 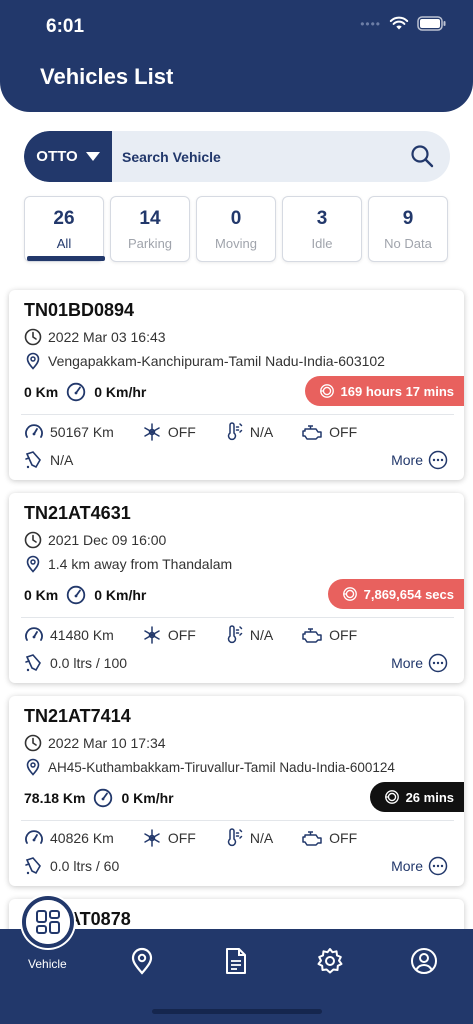 What do you see at coordinates (120, 595) in the screenshot?
I see `speed-value: 0 Km/hr` at bounding box center [120, 595].